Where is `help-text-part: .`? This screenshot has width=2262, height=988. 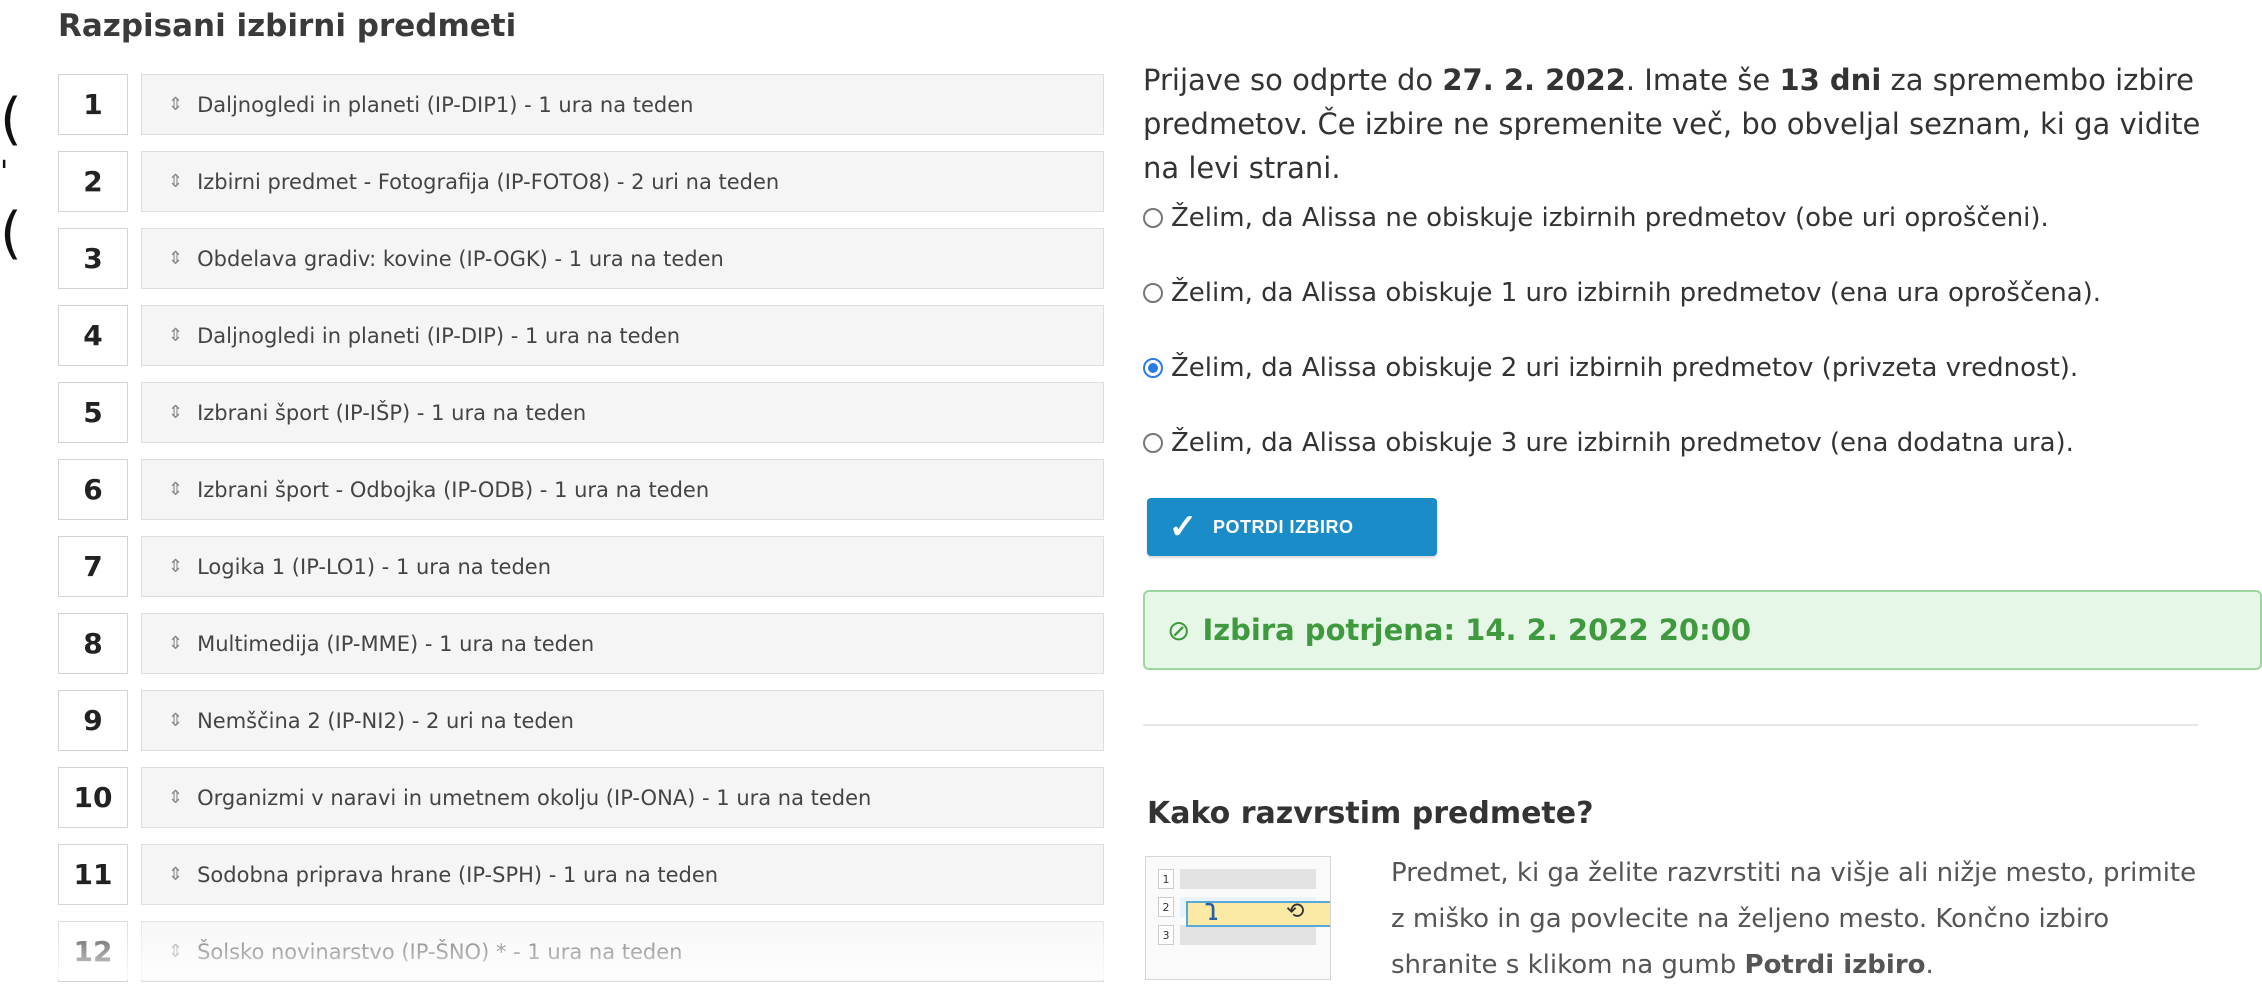
help-text-part: . is located at coordinates (1929, 965).